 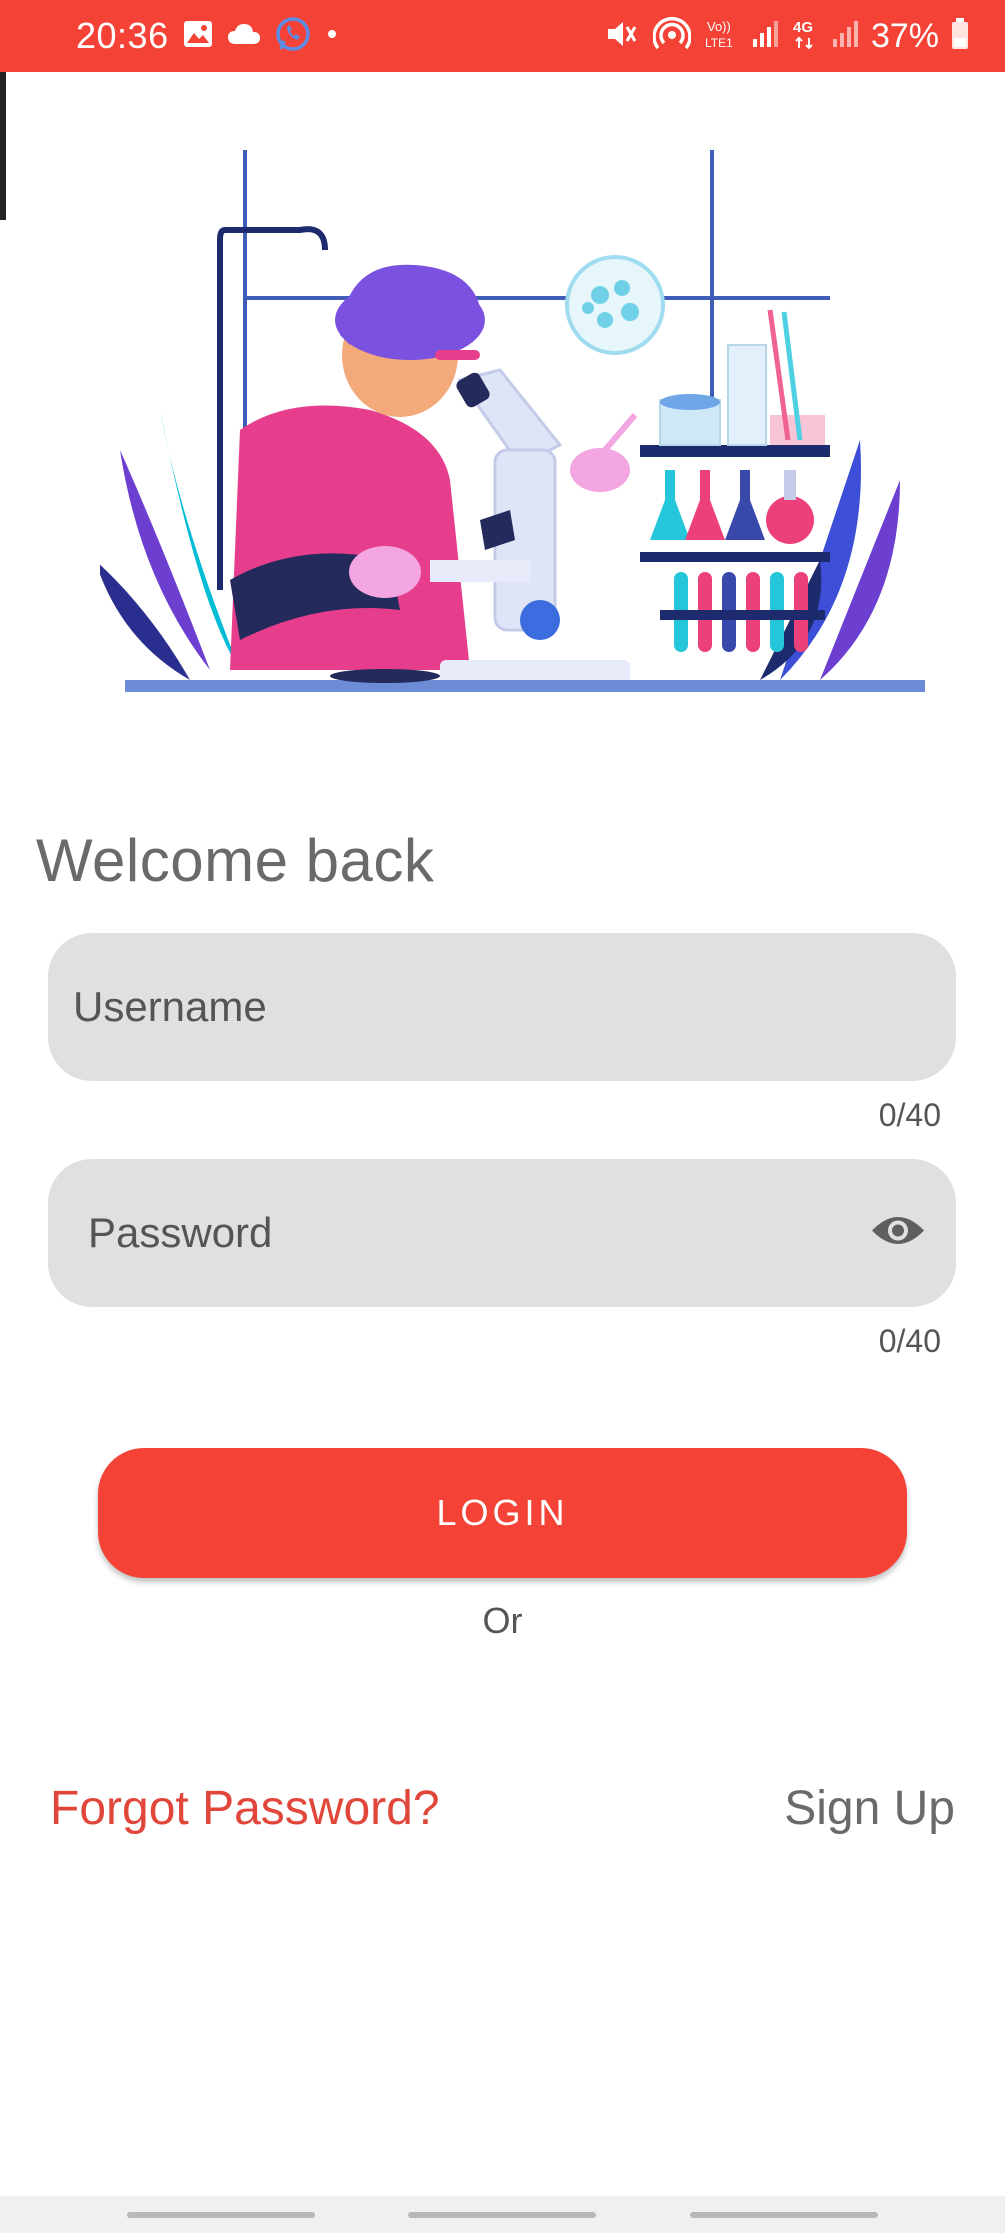 What do you see at coordinates (221, 2215) in the screenshot?
I see `nav-recent-apps-button` at bounding box center [221, 2215].